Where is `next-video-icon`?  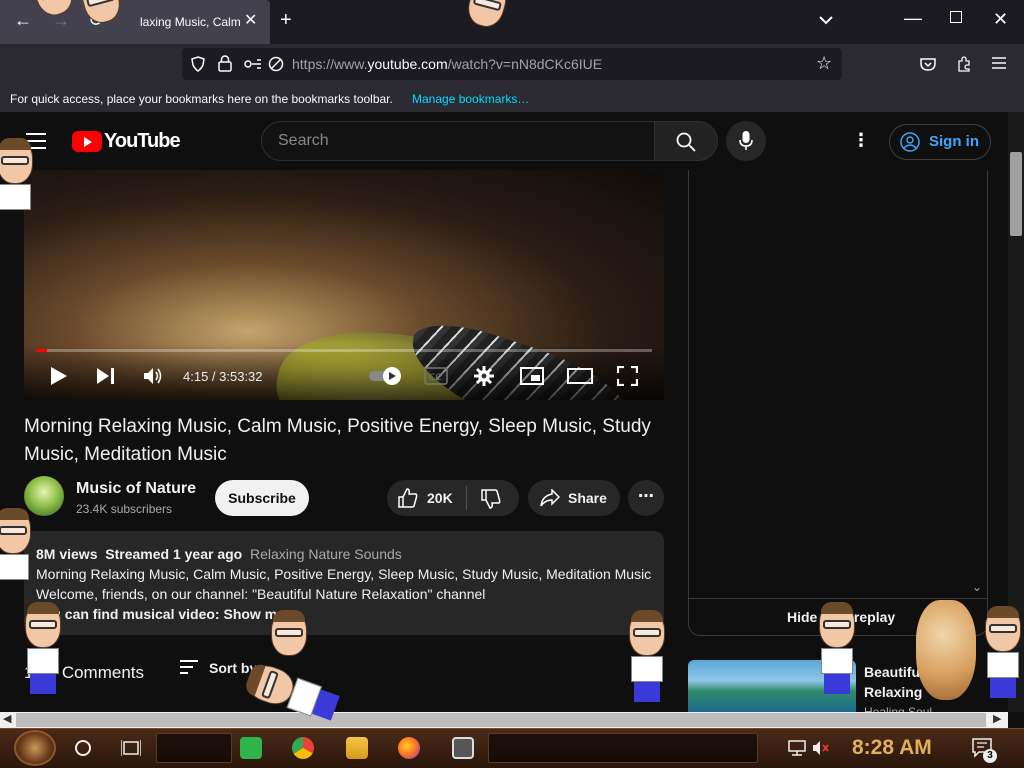 next-video-icon is located at coordinates (106, 376).